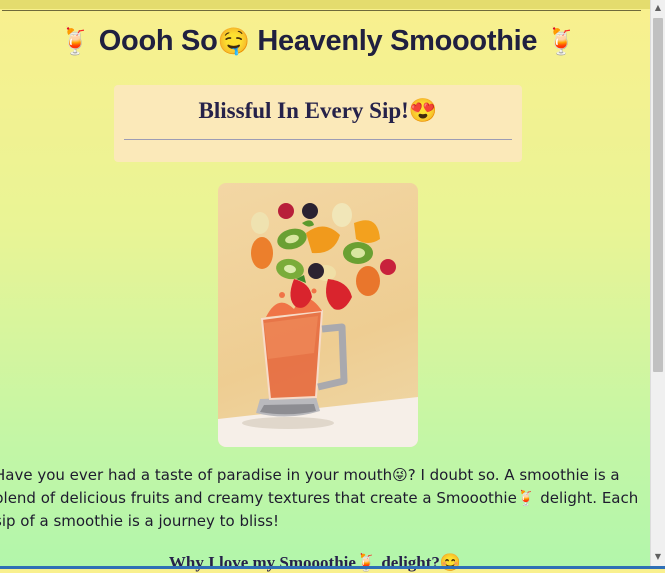  Describe the element at coordinates (75, 41) in the screenshot. I see `tropical-drink-icon: 🍹` at that location.